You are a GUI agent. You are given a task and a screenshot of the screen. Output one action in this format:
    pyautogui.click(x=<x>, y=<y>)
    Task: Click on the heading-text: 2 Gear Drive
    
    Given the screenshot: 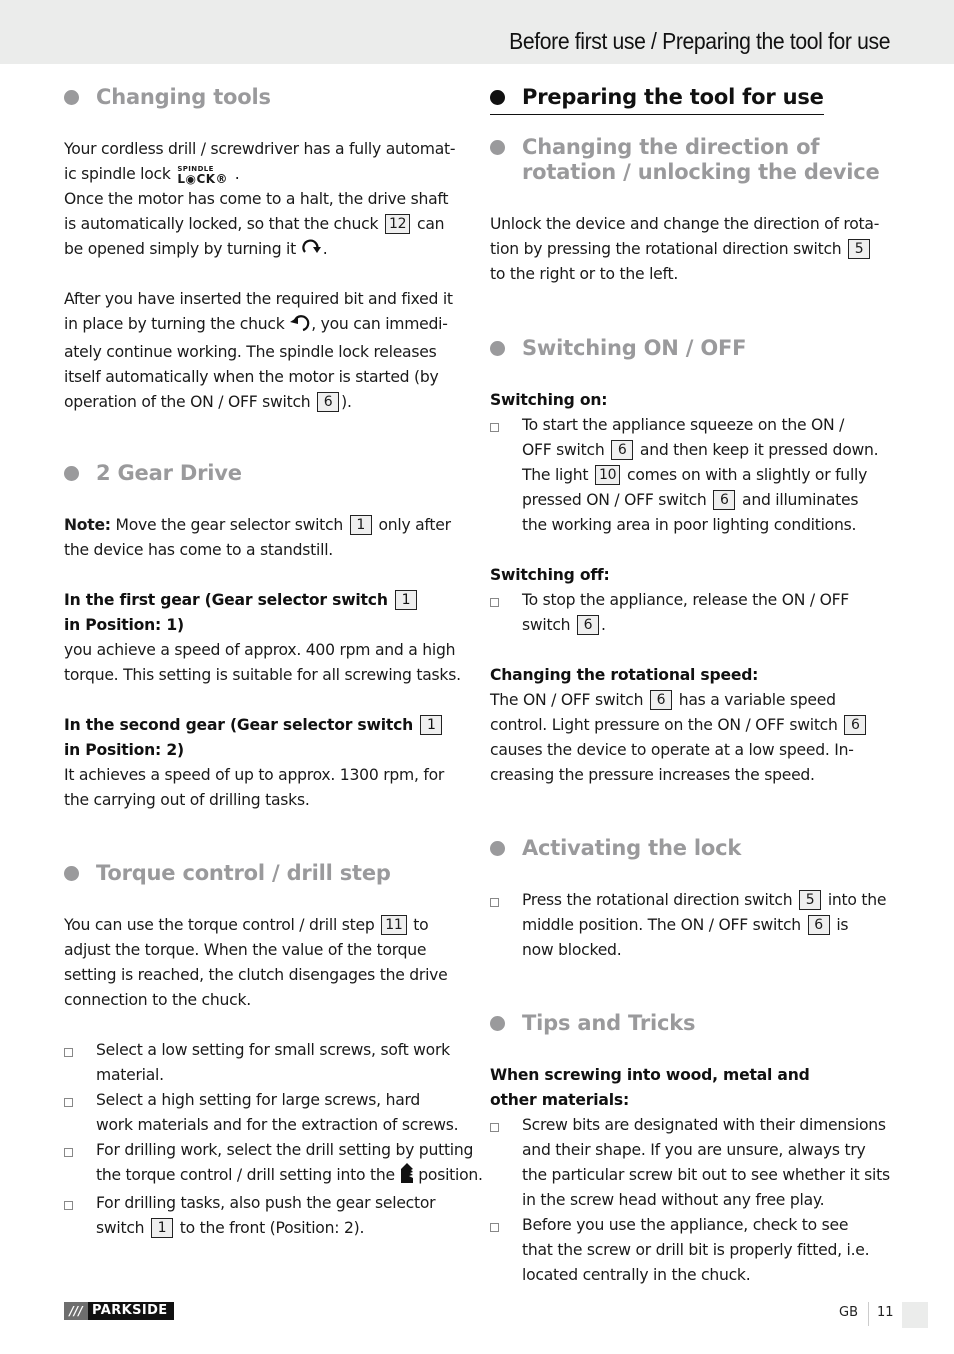 What is the action you would take?
    pyautogui.click(x=169, y=473)
    